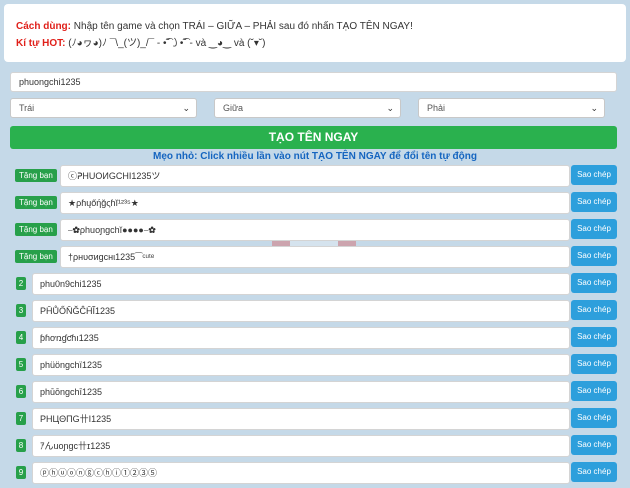 The image size is (630, 488). I want to click on generated-row: 6 phūōngchī1235 Sao chép, so click(313, 392).